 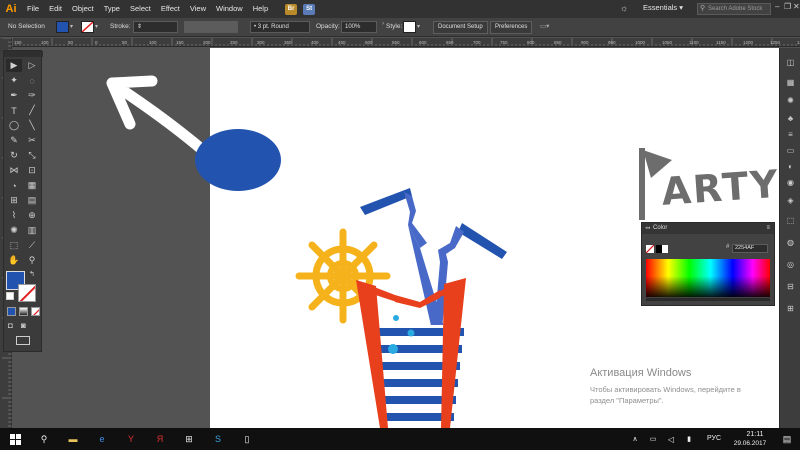 I want to click on hex-input: 2254AF, so click(x=750, y=248).